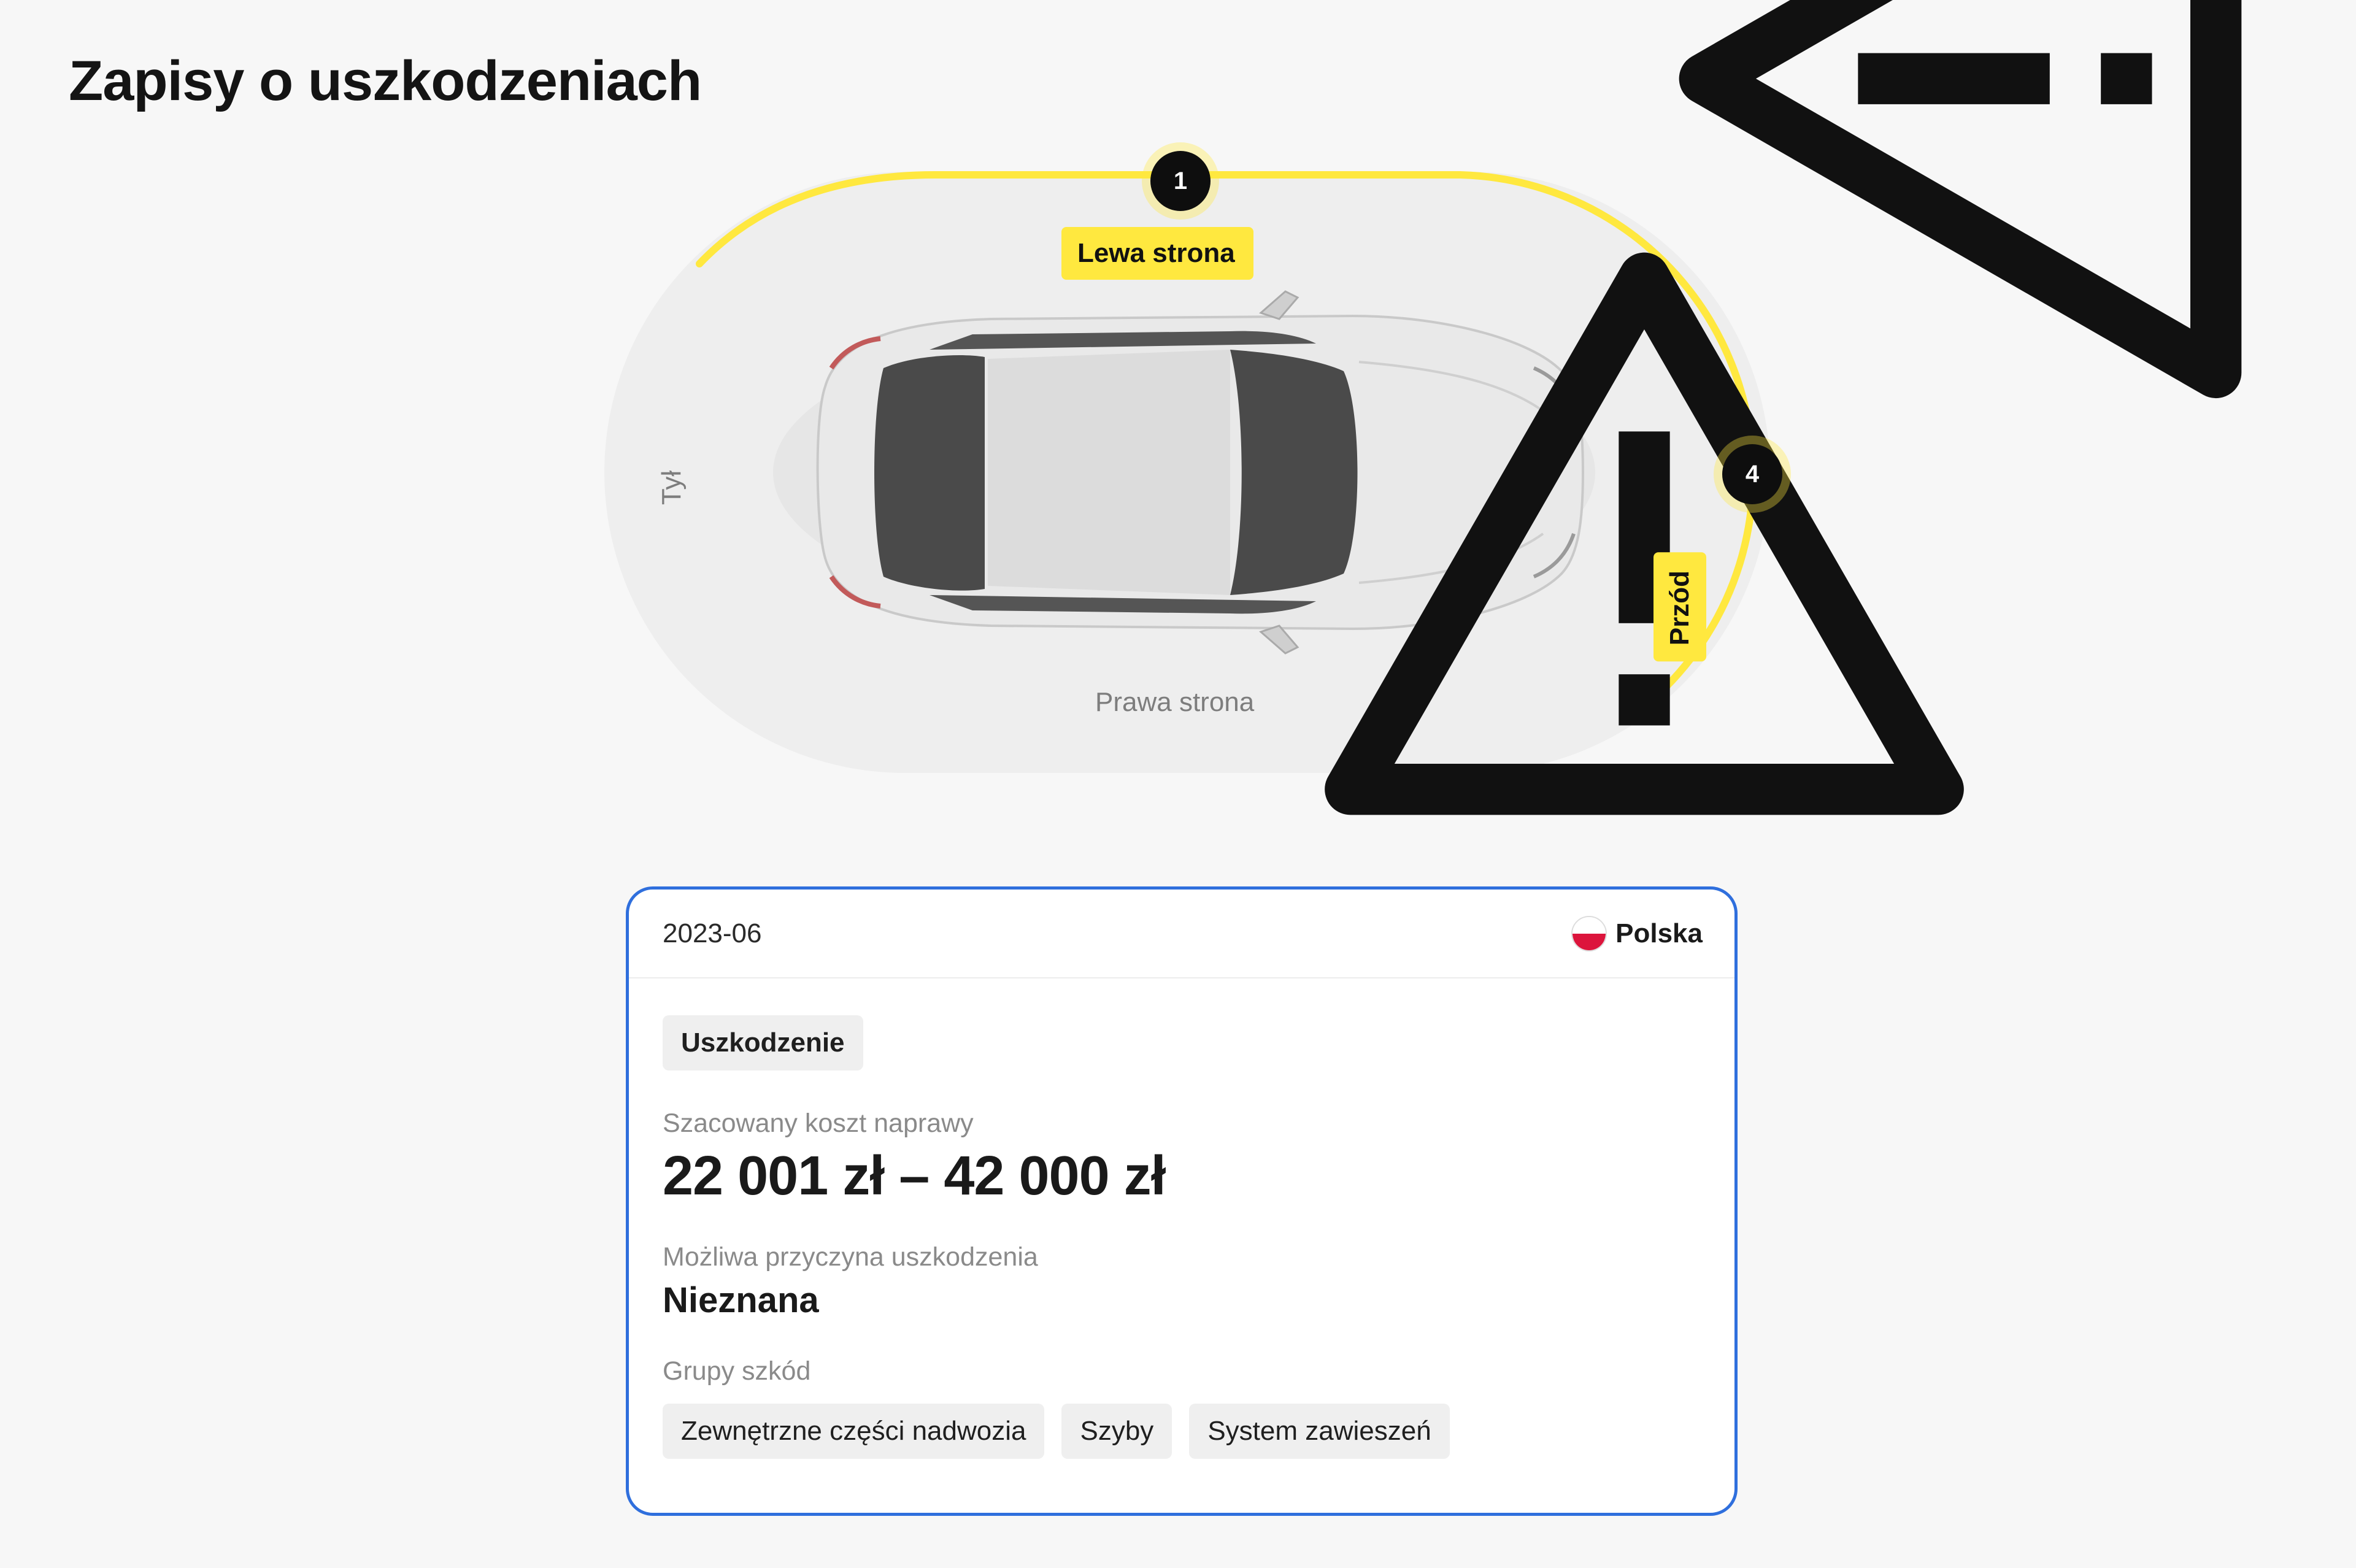 The height and width of the screenshot is (1568, 2356). I want to click on country-label: Polska, so click(1659, 933).